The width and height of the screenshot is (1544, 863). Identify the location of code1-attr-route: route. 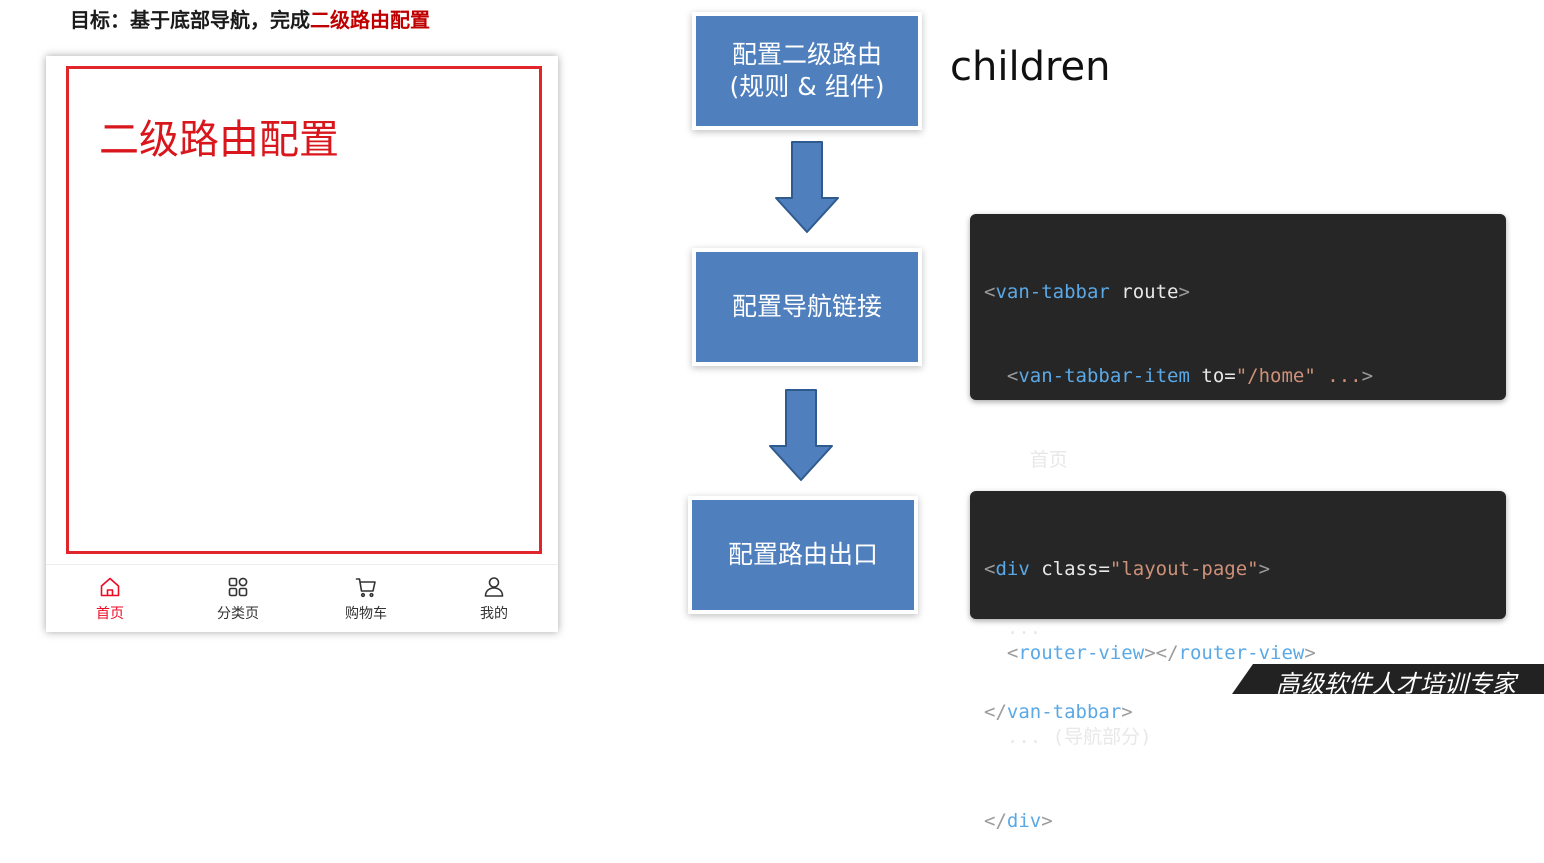
(1150, 292).